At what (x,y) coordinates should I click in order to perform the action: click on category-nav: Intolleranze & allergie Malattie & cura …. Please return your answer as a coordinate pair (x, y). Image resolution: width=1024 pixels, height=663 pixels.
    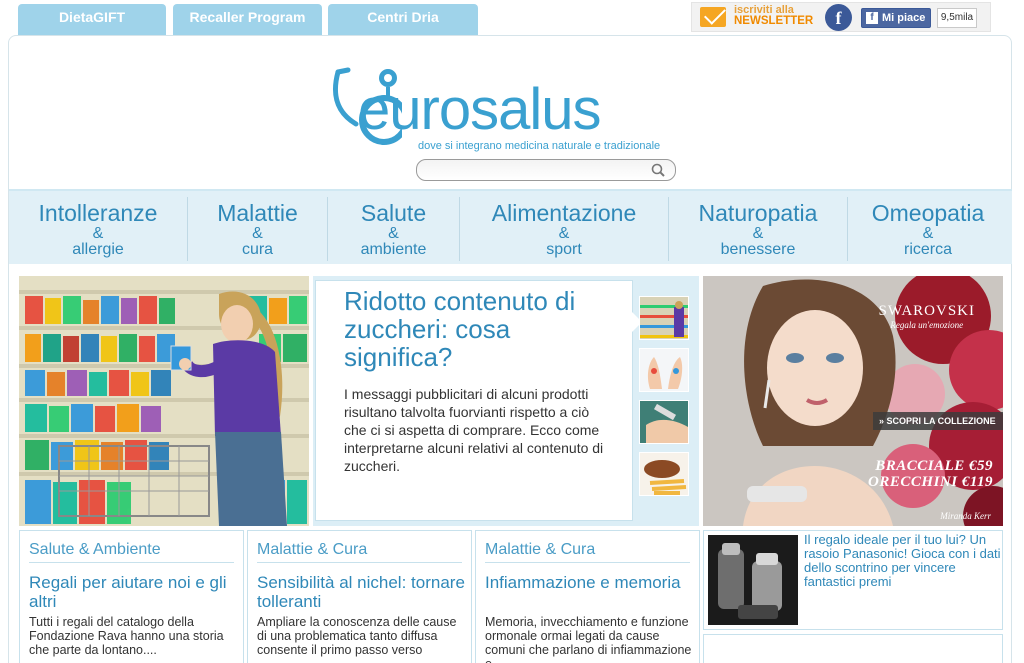
    Looking at the image, I should click on (510, 226).